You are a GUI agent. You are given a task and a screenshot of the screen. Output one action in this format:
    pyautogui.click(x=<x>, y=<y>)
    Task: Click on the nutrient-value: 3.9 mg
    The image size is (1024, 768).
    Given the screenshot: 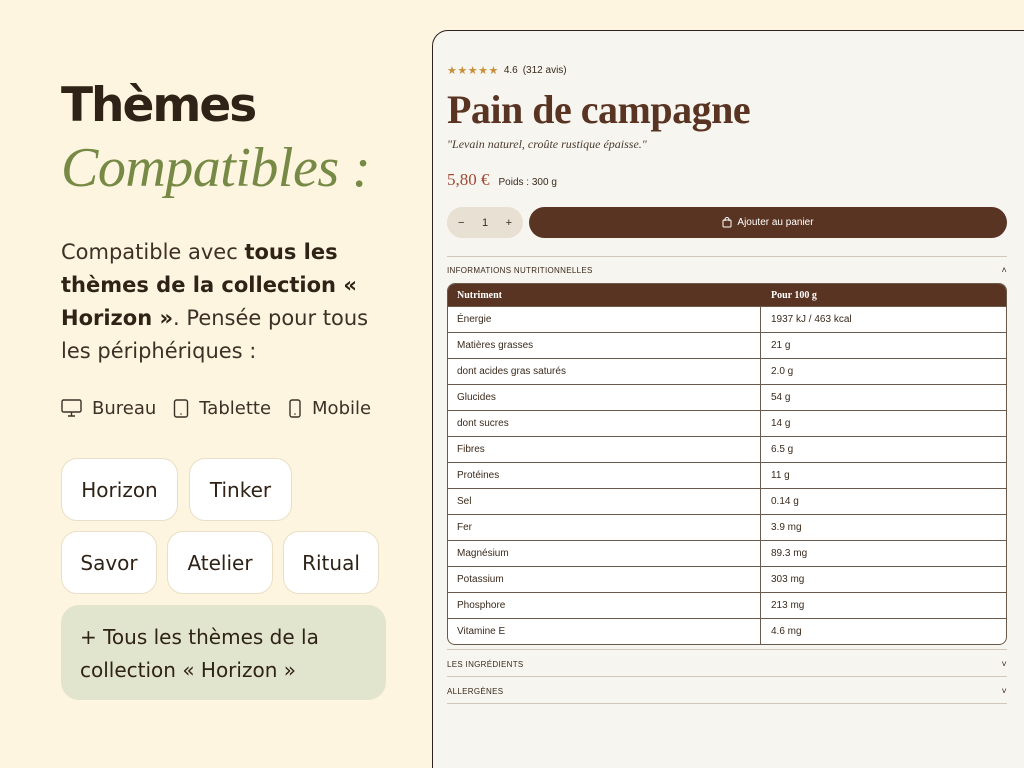 What is the action you would take?
    pyautogui.click(x=786, y=527)
    